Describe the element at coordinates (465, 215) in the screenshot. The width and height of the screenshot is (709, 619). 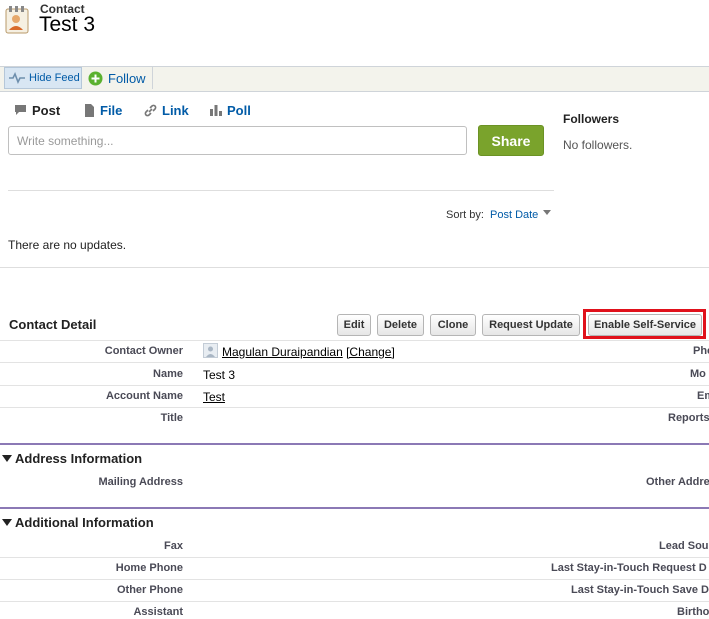
I see `sort-label: Sort by:` at that location.